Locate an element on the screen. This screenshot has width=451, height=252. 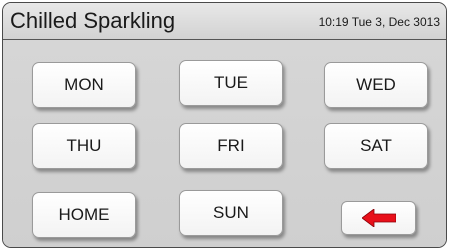
app-title: Chilled Sparkling is located at coordinates (93, 20).